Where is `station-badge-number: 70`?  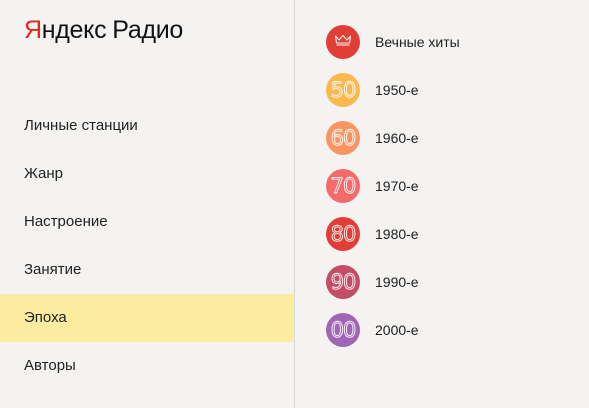 station-badge-number: 70 is located at coordinates (343, 186).